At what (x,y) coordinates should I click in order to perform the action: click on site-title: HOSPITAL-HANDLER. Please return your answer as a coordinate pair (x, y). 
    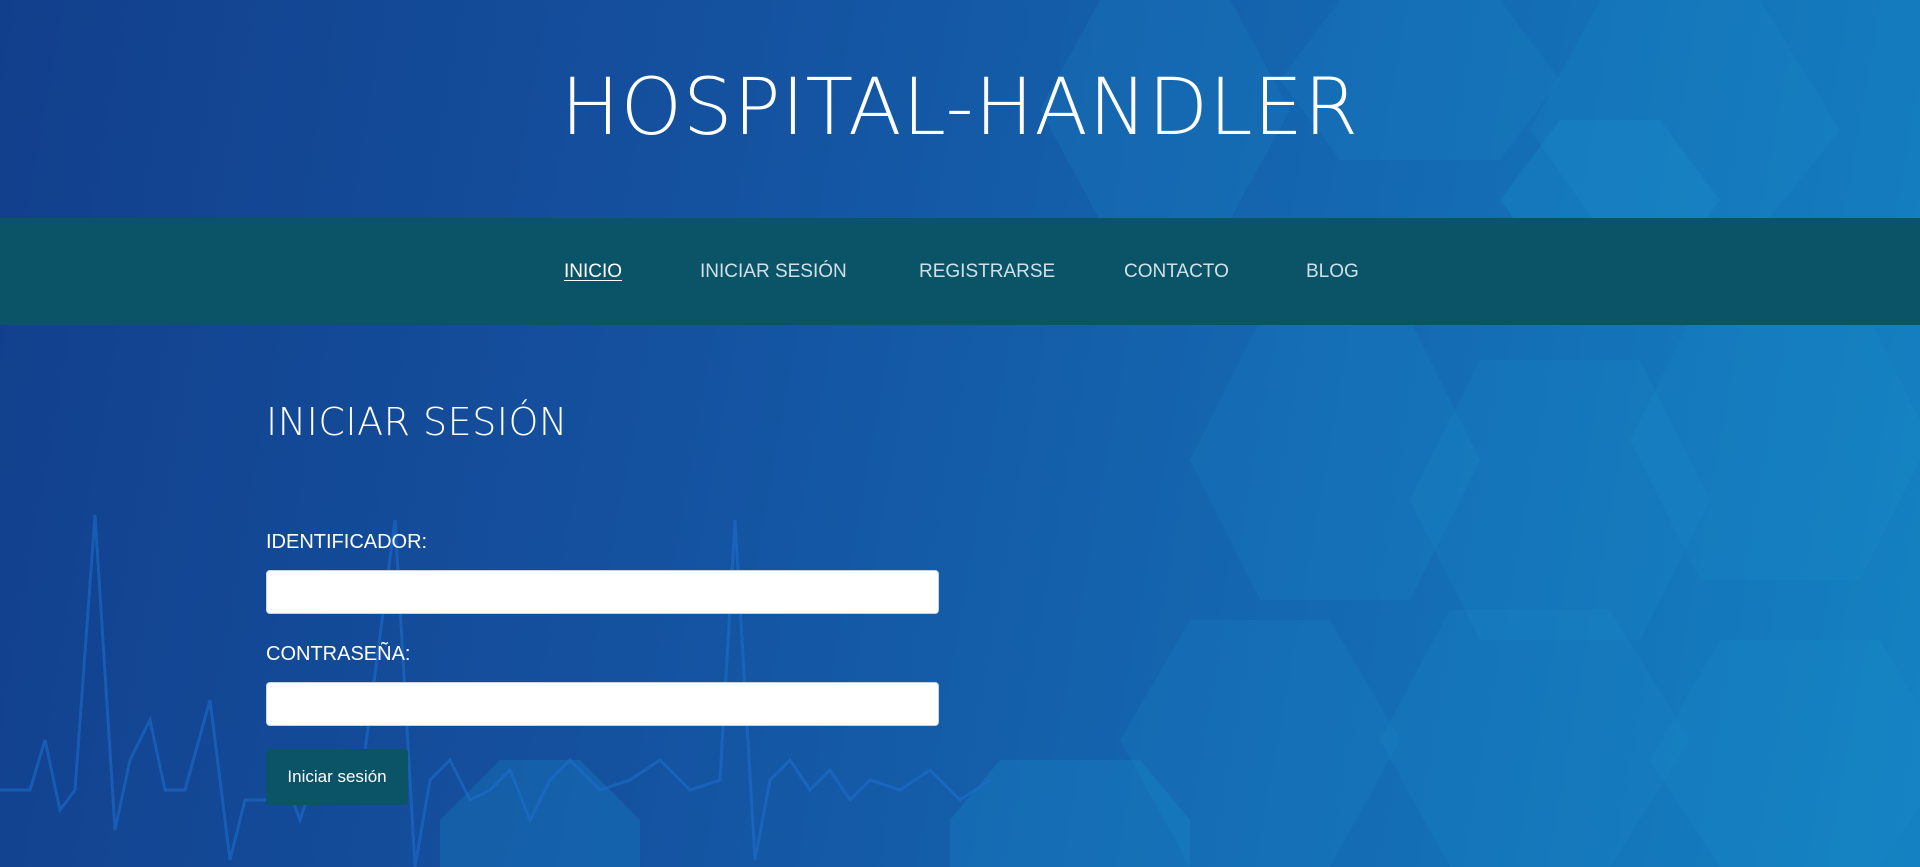
    Looking at the image, I should click on (960, 108).